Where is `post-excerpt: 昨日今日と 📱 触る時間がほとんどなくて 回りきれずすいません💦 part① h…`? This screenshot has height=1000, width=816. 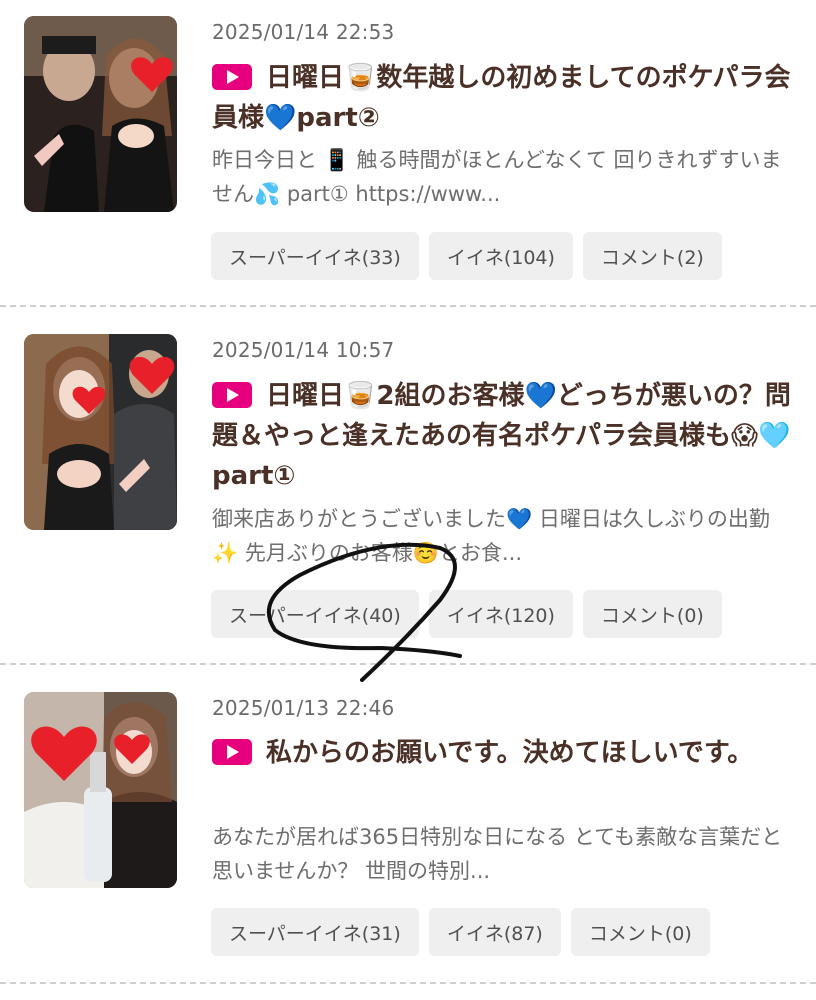
post-excerpt: 昨日今日と 📱 触る時間がほとんどなくて 回りきれずすいません💦 part① h… is located at coordinates (497, 177).